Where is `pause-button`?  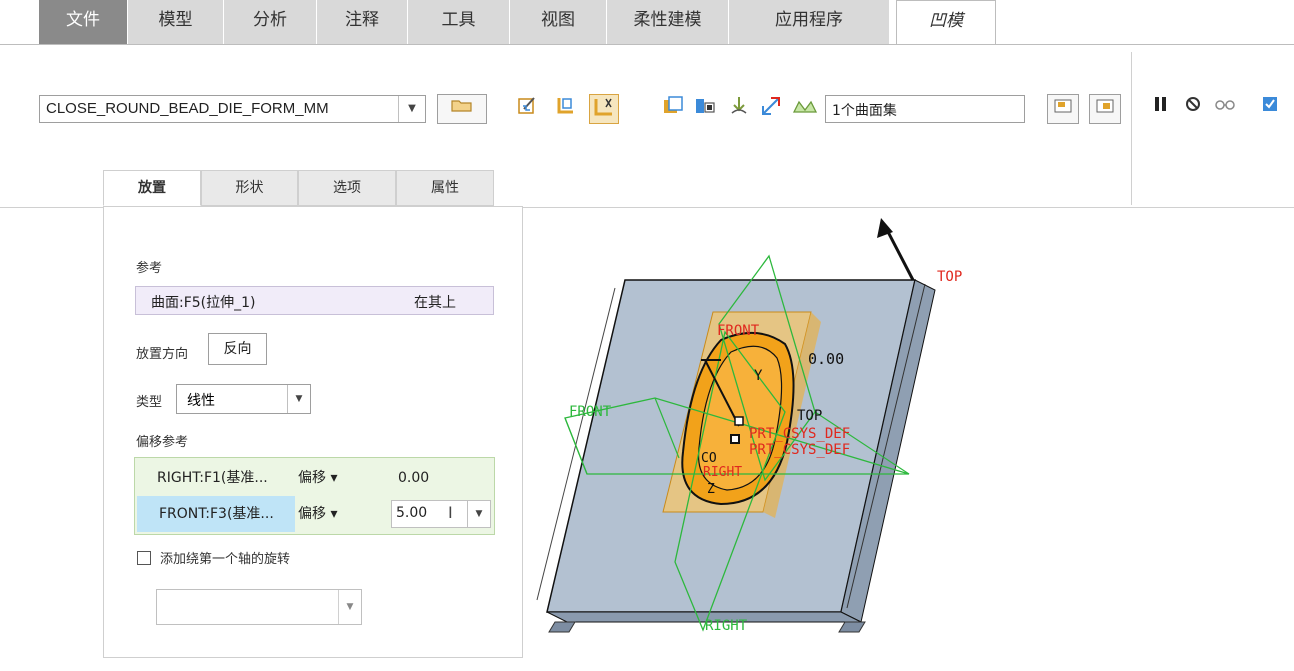 pause-button is located at coordinates (1161, 109).